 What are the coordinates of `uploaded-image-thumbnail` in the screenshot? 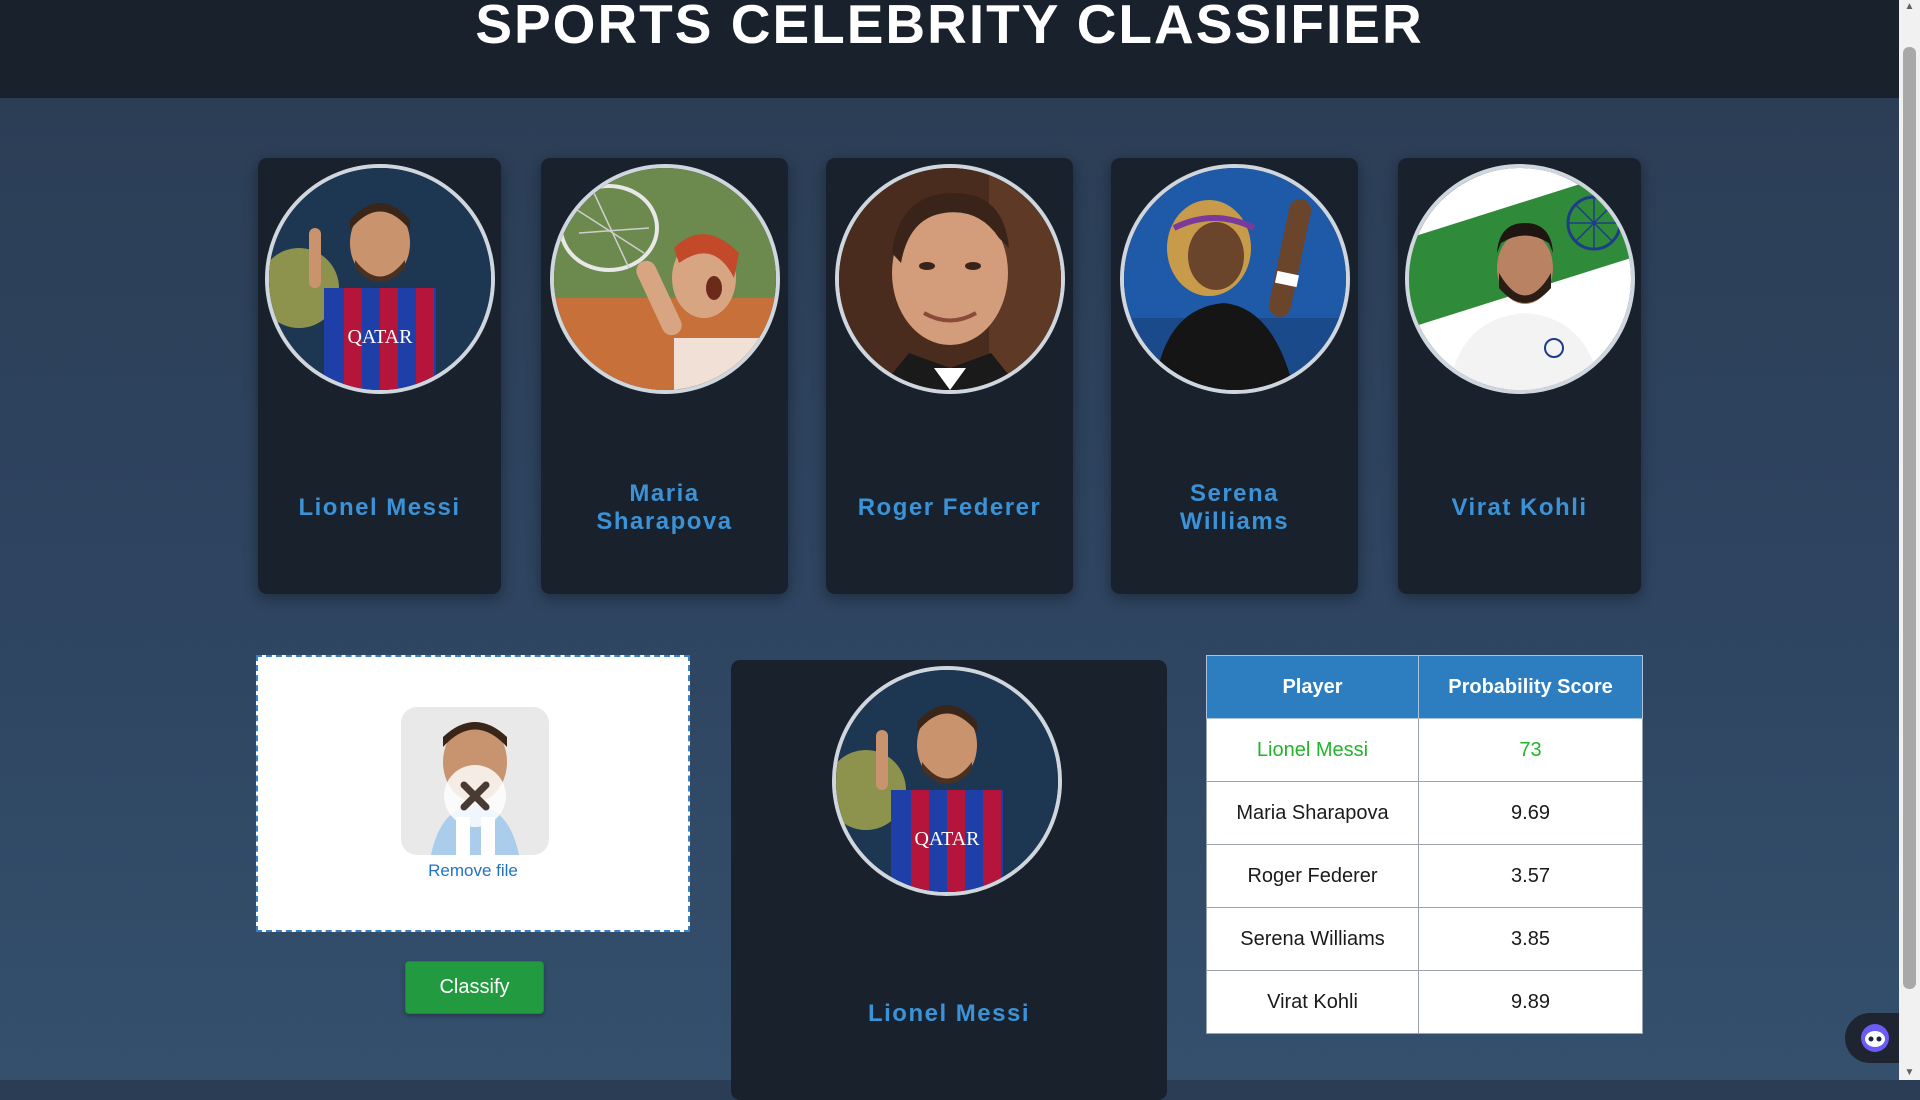 It's located at (475, 781).